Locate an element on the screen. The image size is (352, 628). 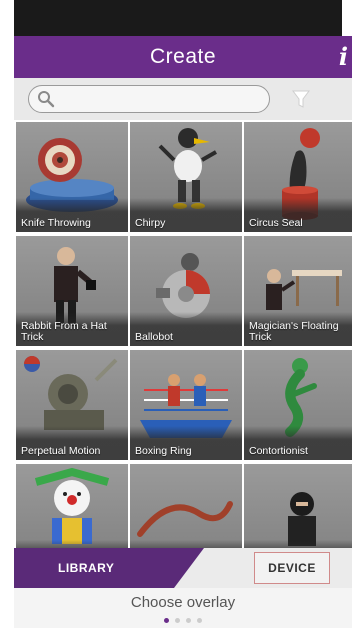
source-tabs: LIBRARY DEVICE is located at coordinates (183, 568).